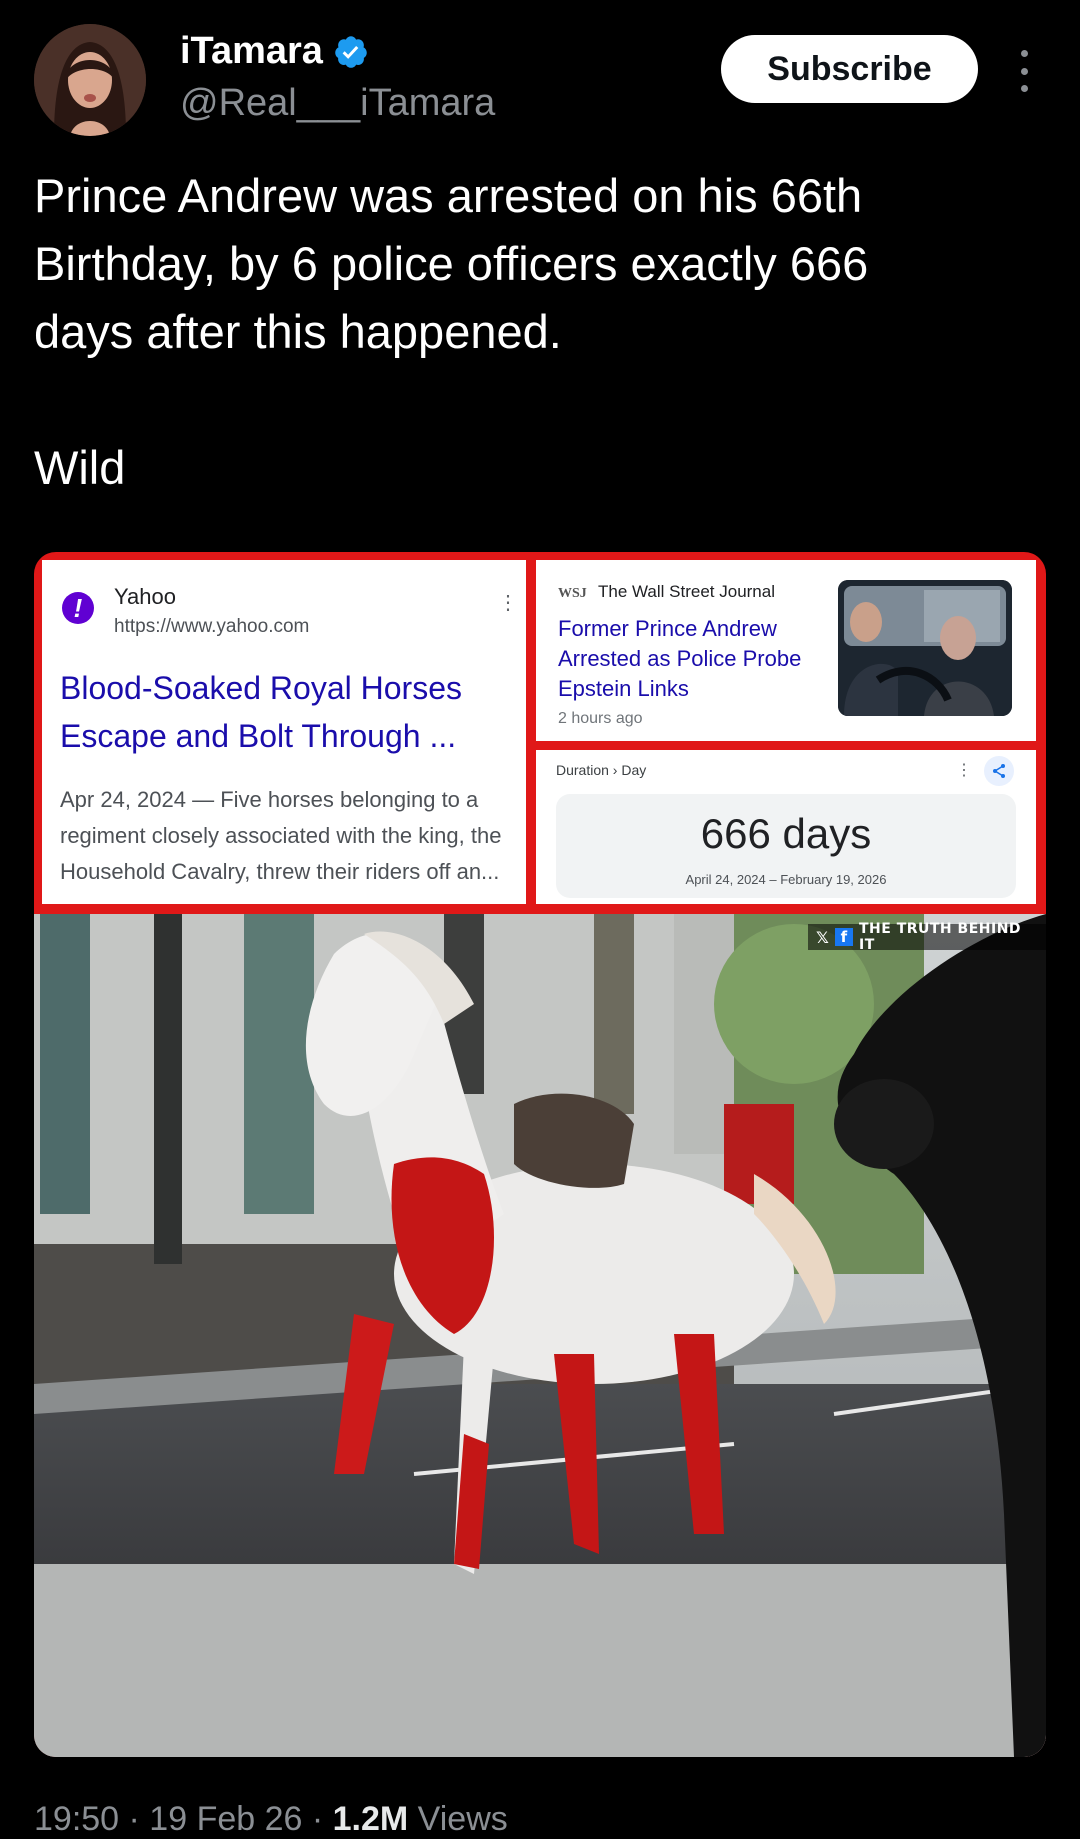  I want to click on calculator-menu-icon: ⋮, so click(964, 770).